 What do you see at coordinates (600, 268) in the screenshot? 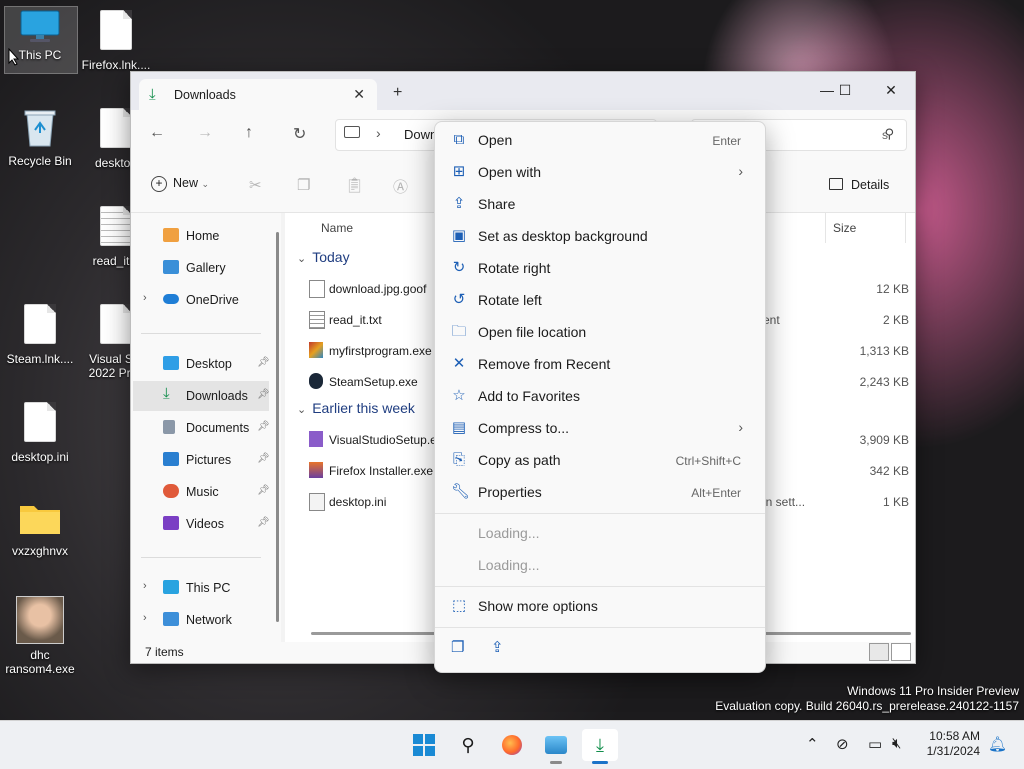
I see `menu-item-rotate-right: ↻ Rotate right` at bounding box center [600, 268].